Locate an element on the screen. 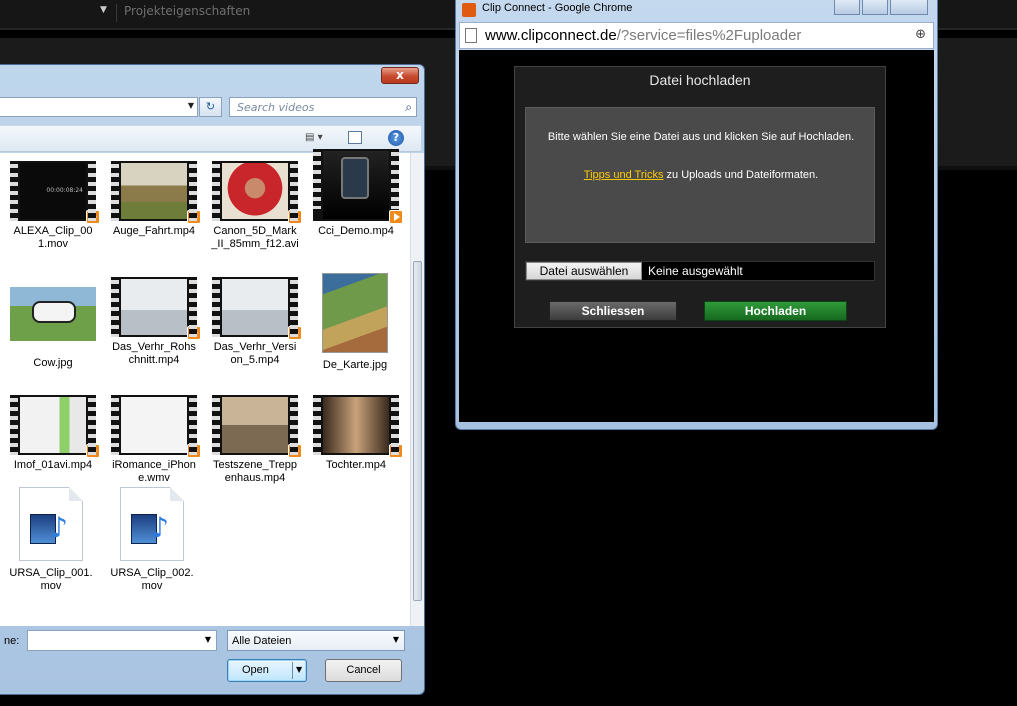 The image size is (1017, 706). window-controls is located at coordinates (881, 8).